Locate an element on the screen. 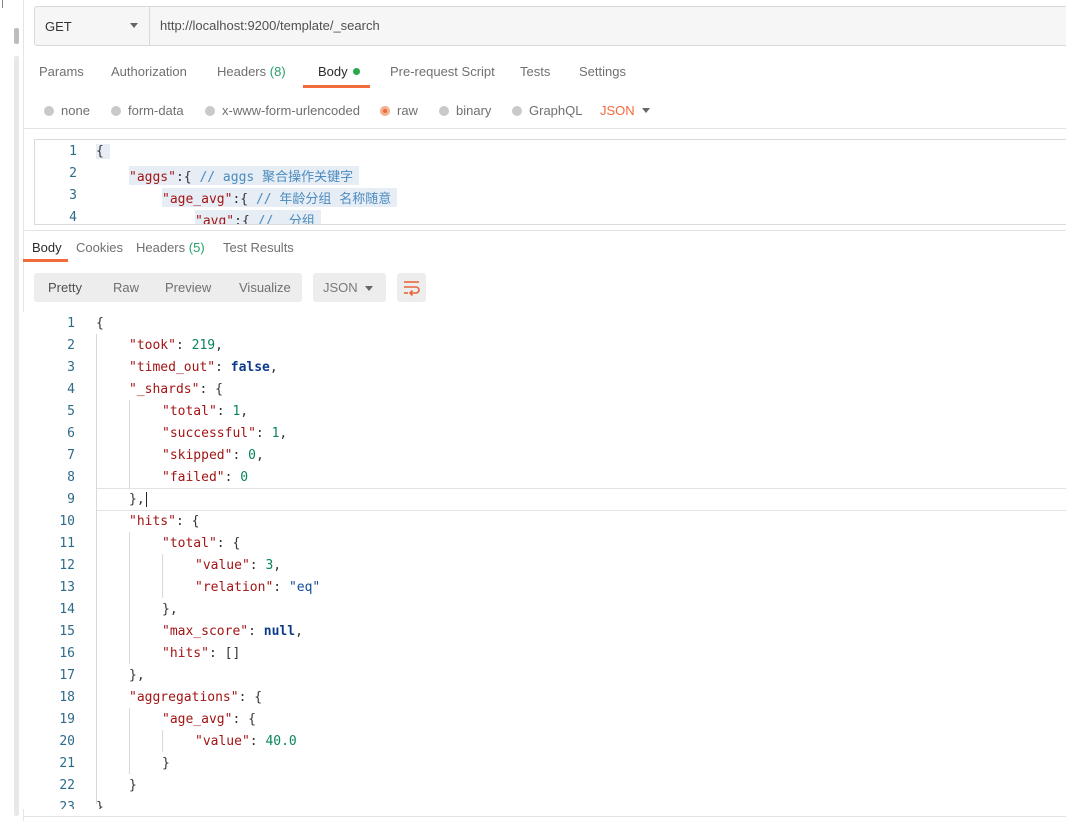 This screenshot has height=821, width=1066. url-input: http://localhost:9200/template/_search is located at coordinates (270, 25).